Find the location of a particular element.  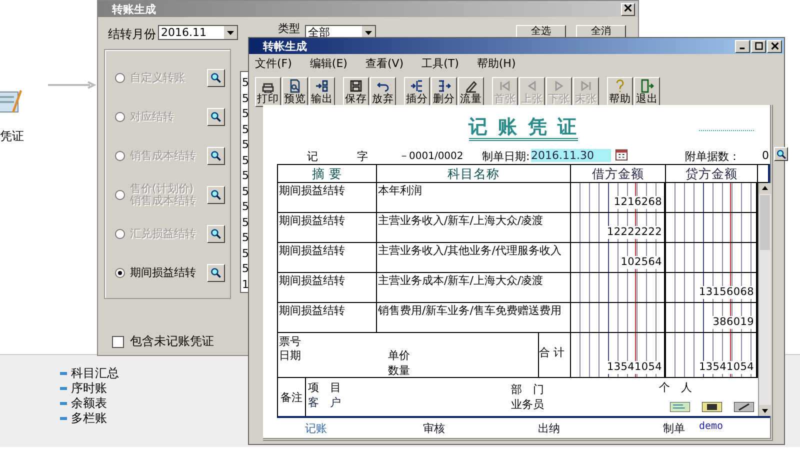

first-icon is located at coordinates (505, 86).